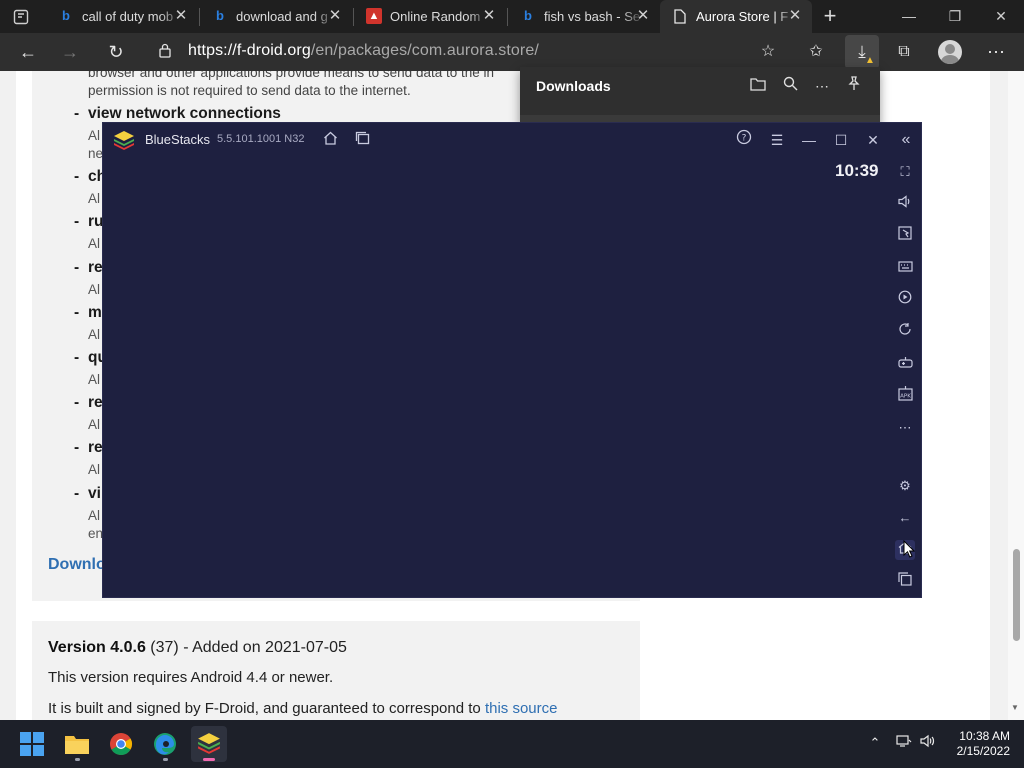 The image size is (1024, 768). Describe the element at coordinates (905, 582) in the screenshot. I see `recent-apps-icon` at that location.